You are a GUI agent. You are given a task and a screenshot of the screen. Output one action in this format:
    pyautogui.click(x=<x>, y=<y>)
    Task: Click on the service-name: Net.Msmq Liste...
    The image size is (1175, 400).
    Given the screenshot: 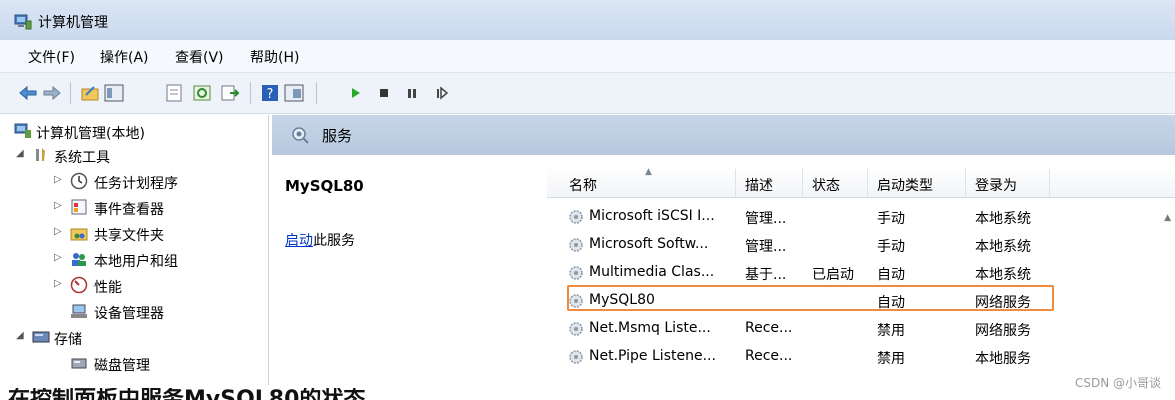 What is the action you would take?
    pyautogui.click(x=650, y=328)
    